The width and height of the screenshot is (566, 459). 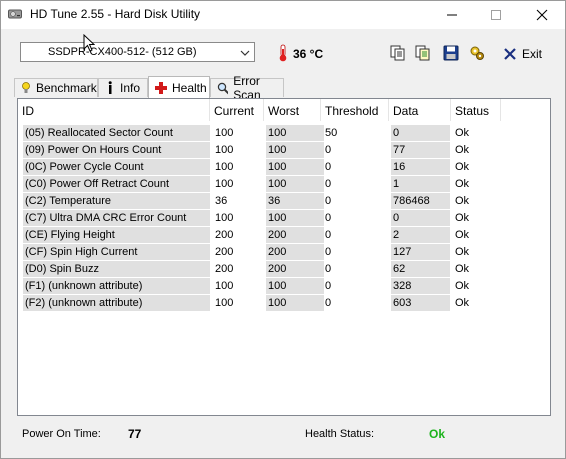 I want to click on copy-button, so click(x=398, y=53).